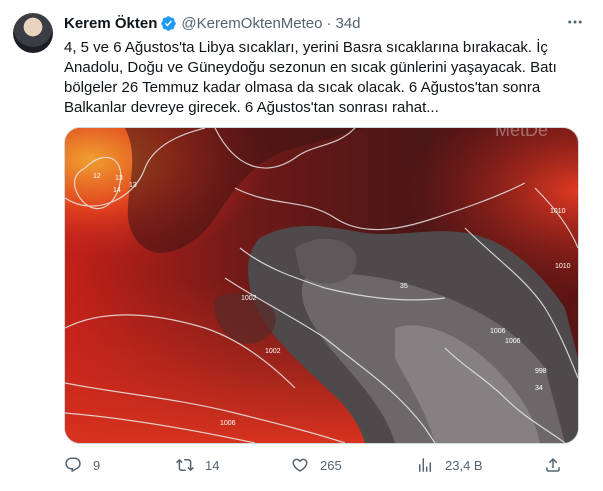 Image resolution: width=603 pixels, height=491 pixels. What do you see at coordinates (212, 465) in the screenshot?
I see `retweet-count: 14` at bounding box center [212, 465].